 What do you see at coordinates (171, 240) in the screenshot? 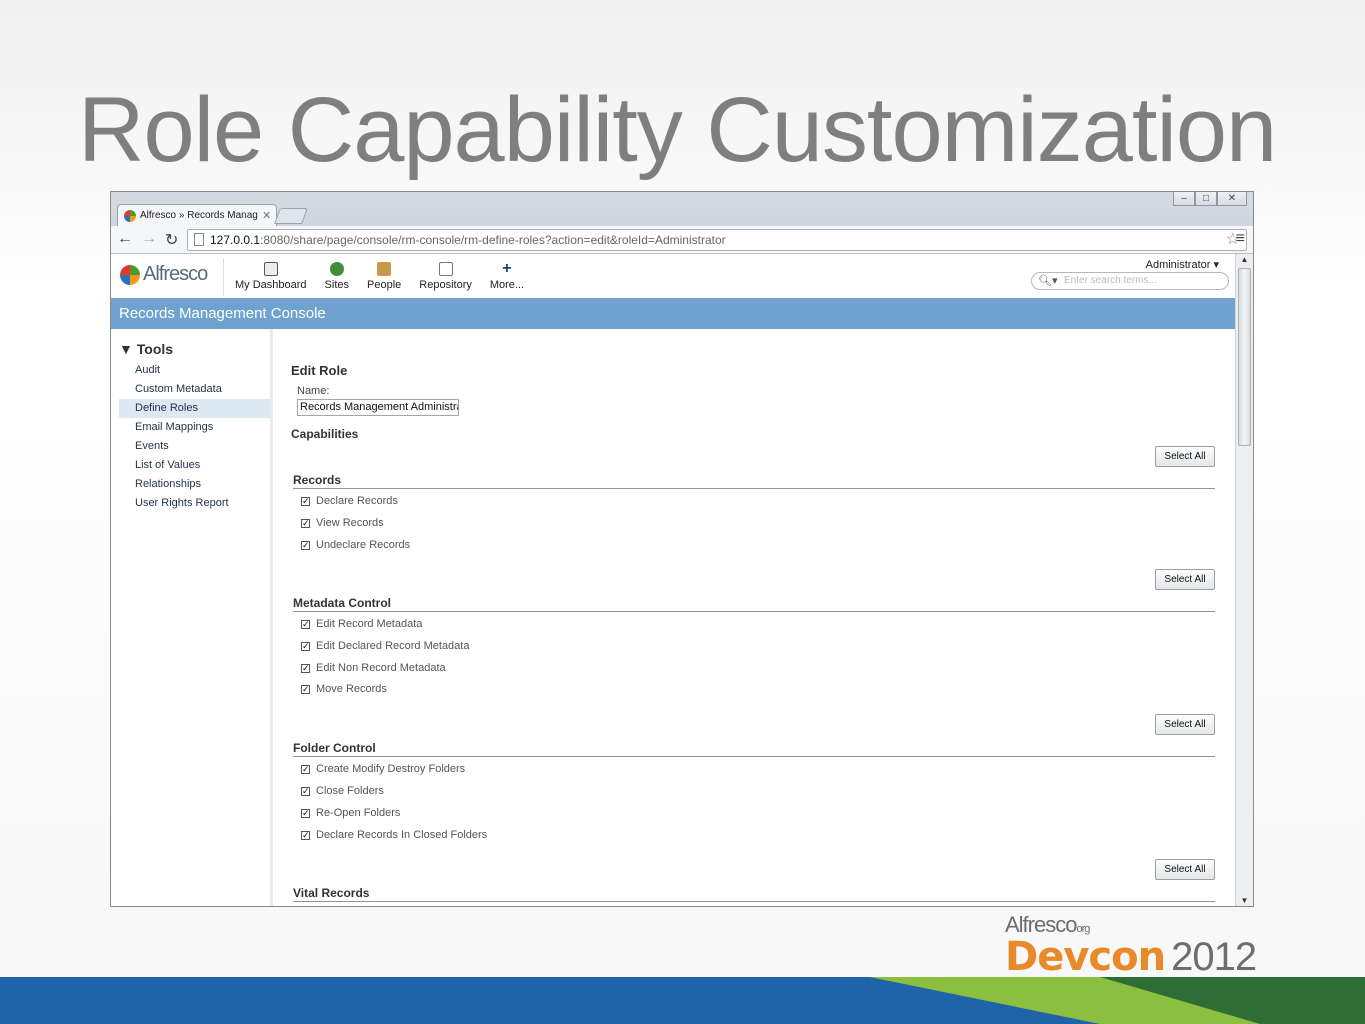
I see `reload-icon: ↻` at bounding box center [171, 240].